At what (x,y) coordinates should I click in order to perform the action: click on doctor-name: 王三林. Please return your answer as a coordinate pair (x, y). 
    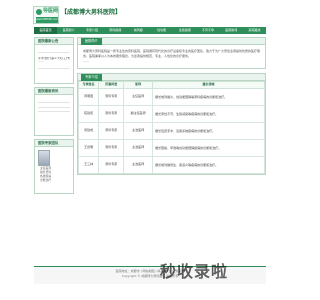
    Looking at the image, I should click on (88, 165).